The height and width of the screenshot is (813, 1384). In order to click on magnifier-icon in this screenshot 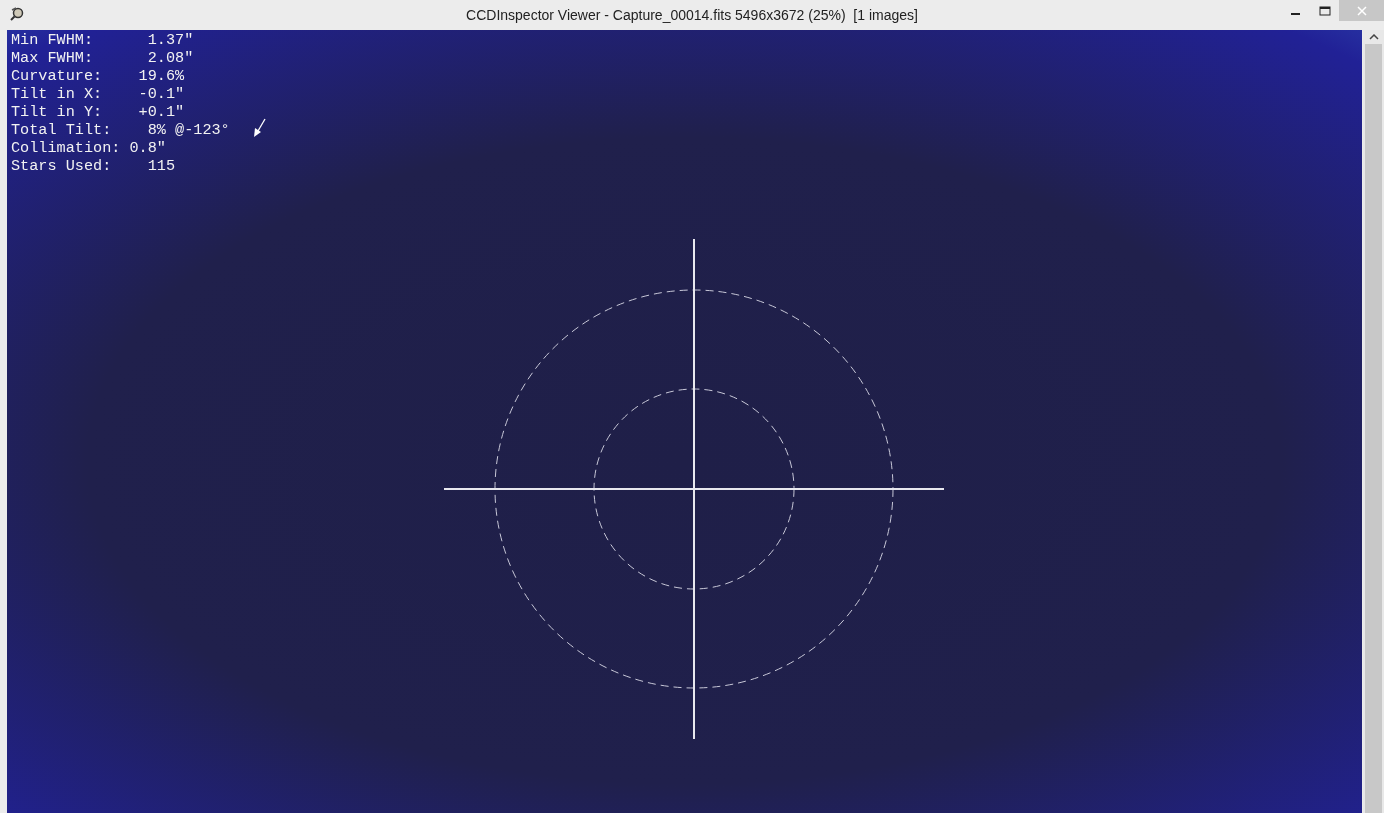, I will do `click(17, 13)`.